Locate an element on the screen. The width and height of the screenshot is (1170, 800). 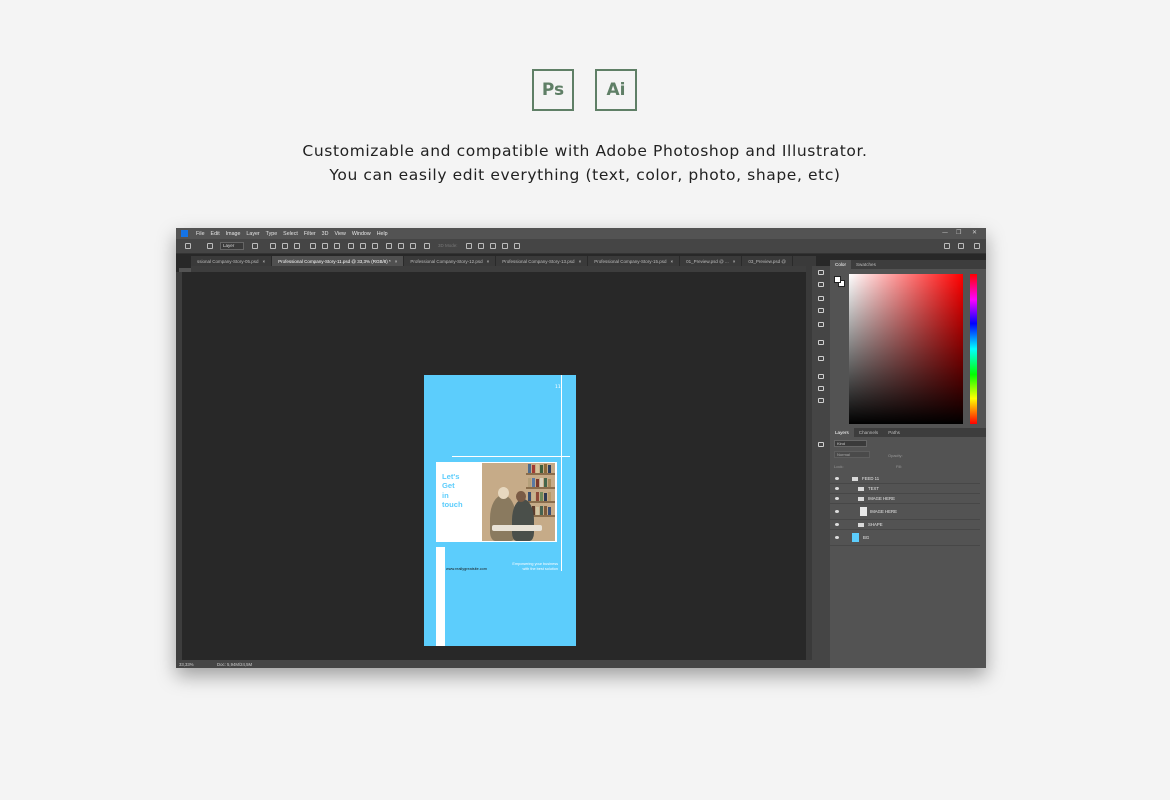
tab-layers: Layers is located at coordinates (842, 432).